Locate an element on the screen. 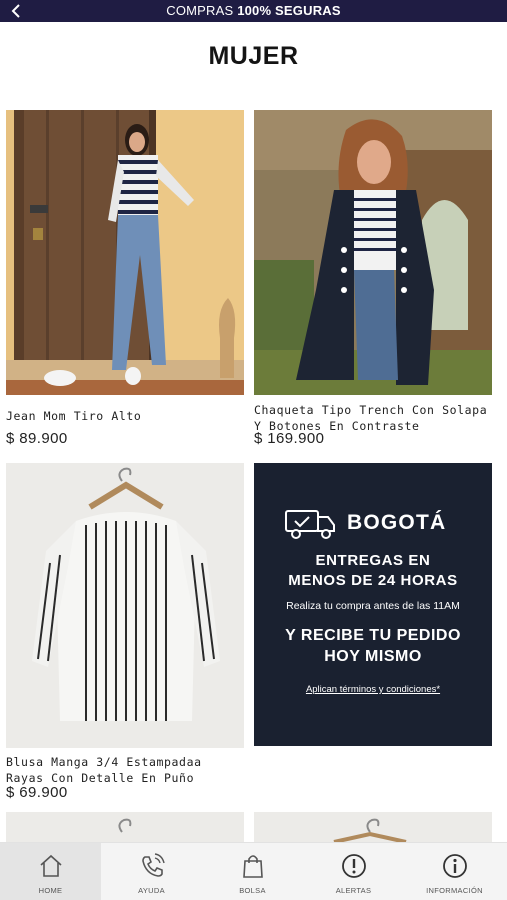 The image size is (507, 900). nav-bag: BOLSA is located at coordinates (252, 871).